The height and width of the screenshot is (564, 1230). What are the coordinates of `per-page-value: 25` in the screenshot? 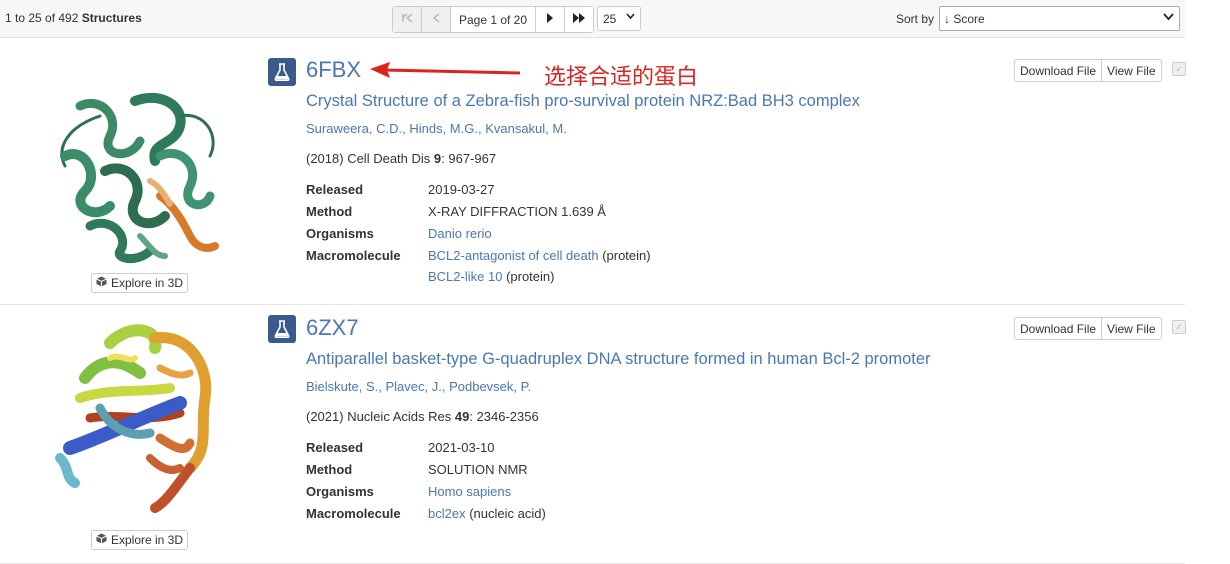 It's located at (610, 19).